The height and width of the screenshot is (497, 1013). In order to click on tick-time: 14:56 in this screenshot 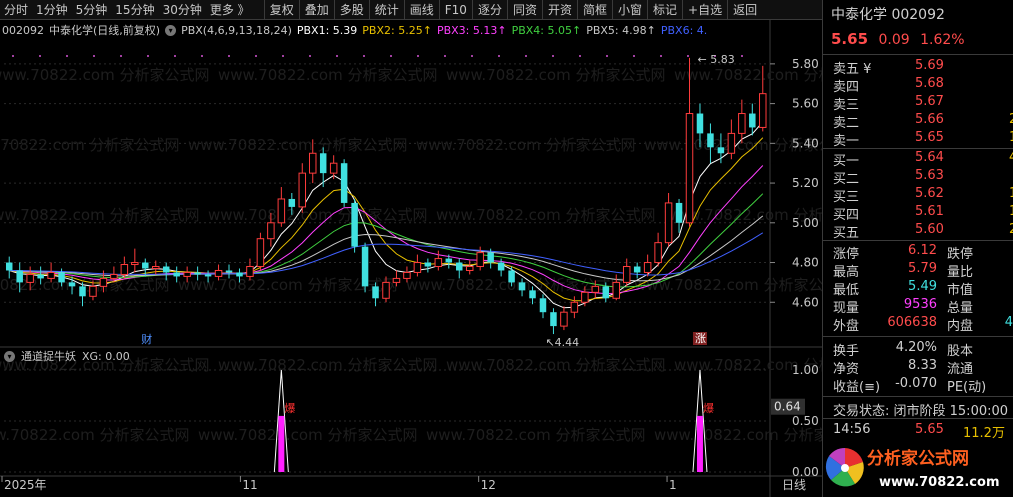, I will do `click(852, 429)`.